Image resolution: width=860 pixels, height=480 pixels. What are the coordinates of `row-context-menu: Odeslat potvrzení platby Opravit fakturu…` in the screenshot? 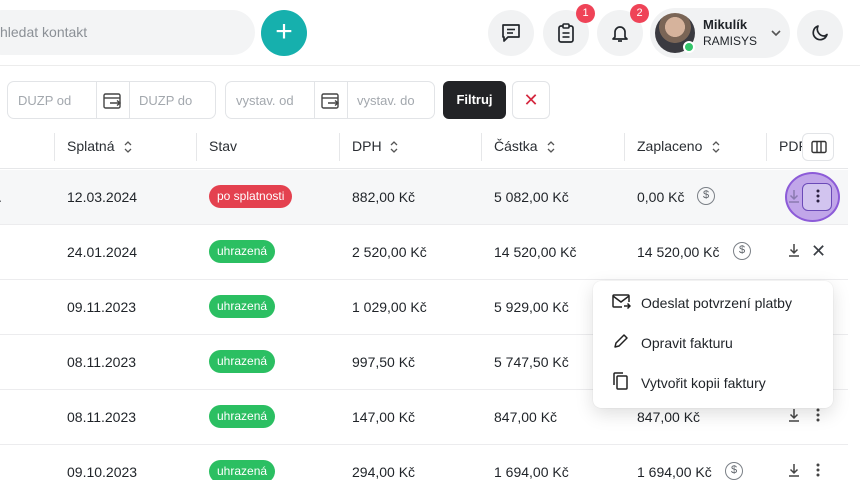 It's located at (713, 344).